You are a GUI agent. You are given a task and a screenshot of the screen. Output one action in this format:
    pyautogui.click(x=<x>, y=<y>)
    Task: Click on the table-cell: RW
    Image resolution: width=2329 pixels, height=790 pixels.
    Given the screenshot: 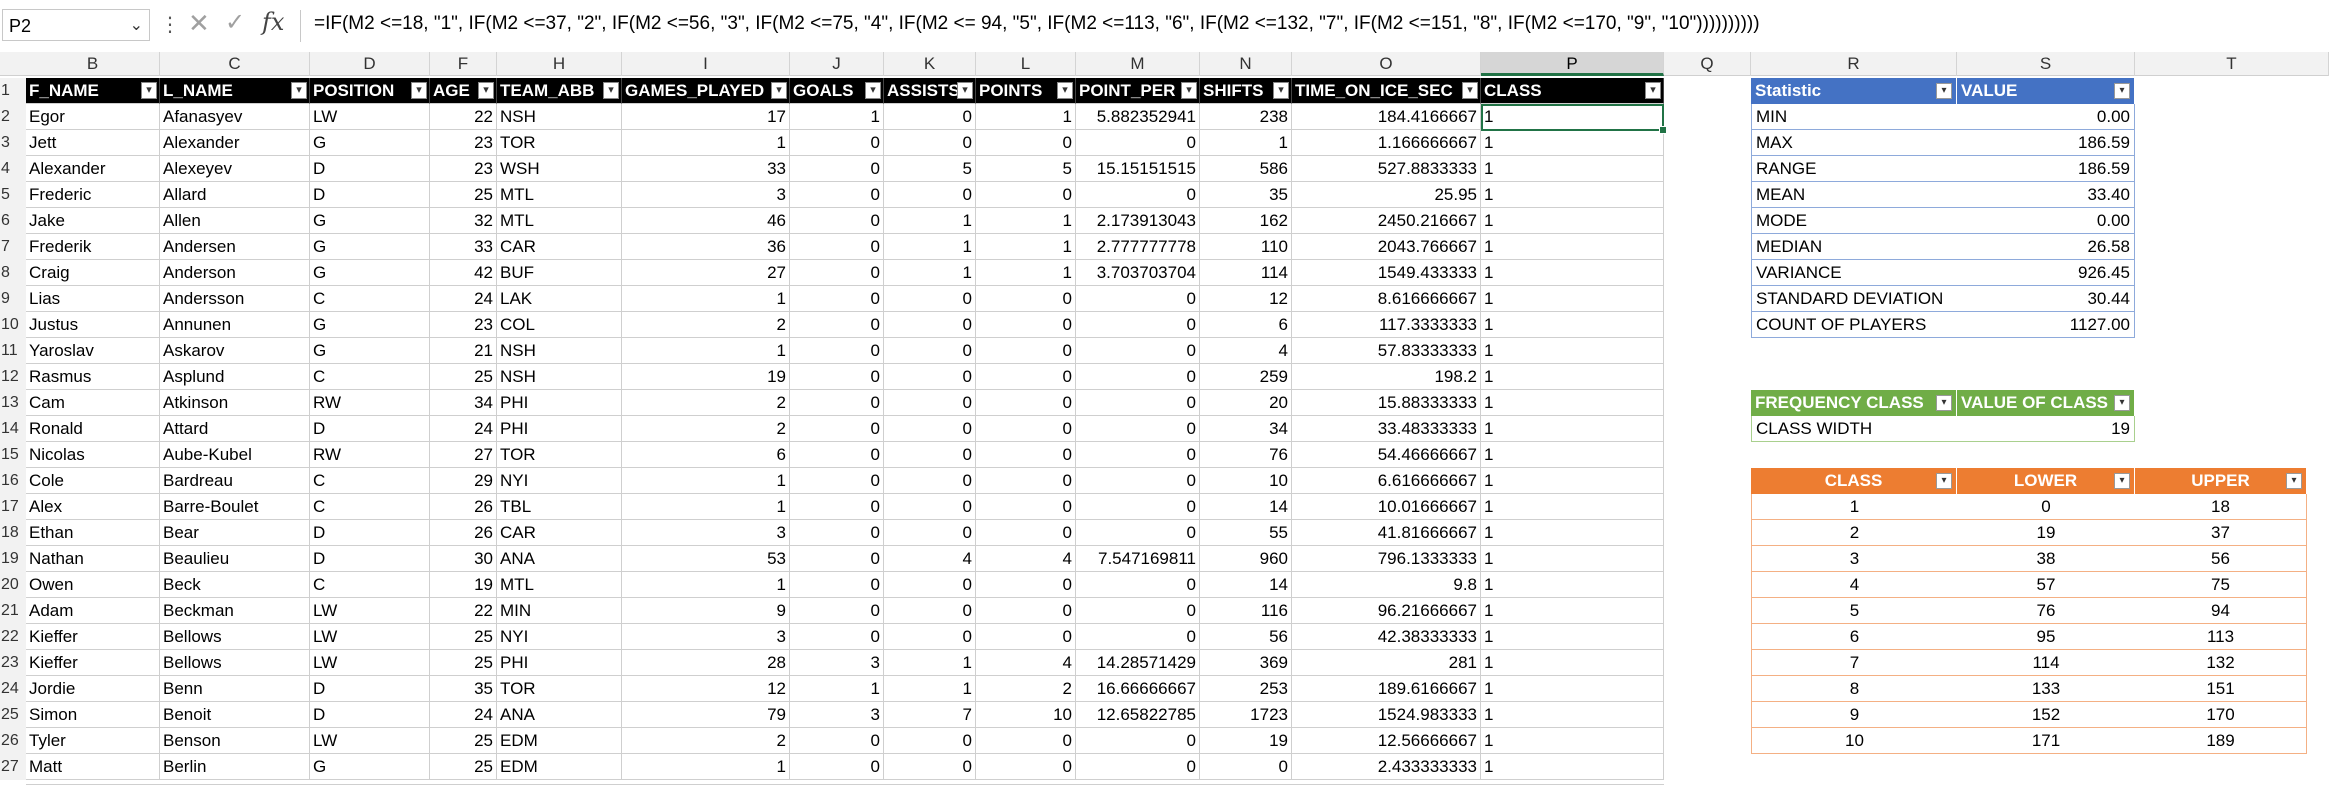 What is the action you would take?
    pyautogui.click(x=370, y=403)
    